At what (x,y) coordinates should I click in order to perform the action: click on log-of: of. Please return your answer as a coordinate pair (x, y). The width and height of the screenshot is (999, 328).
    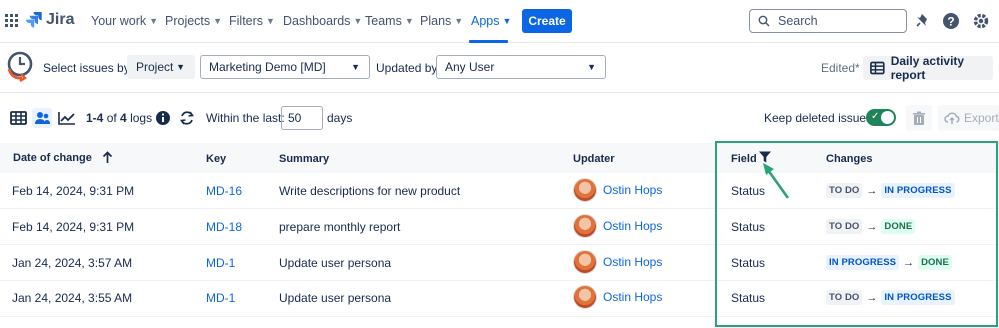
    Looking at the image, I should click on (111, 118).